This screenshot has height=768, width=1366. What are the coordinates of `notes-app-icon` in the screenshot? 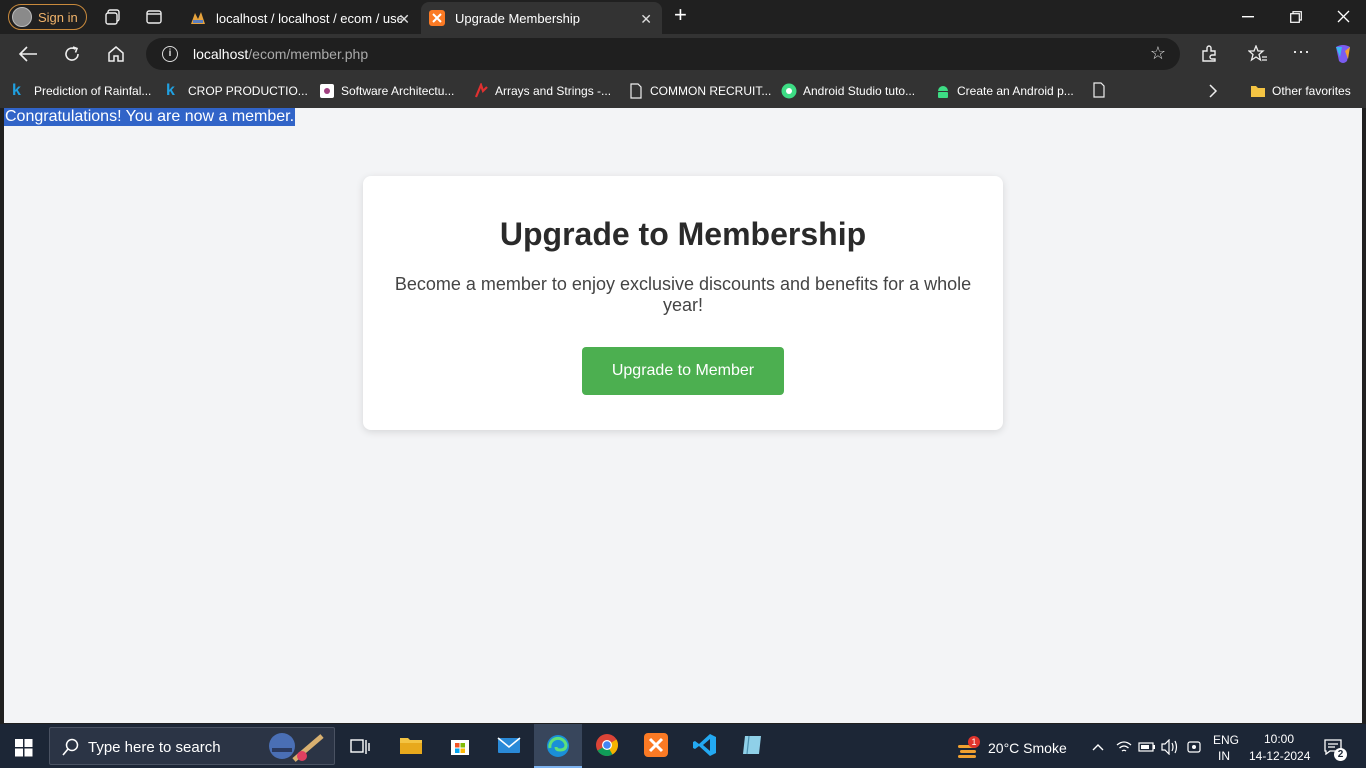 It's located at (753, 745).